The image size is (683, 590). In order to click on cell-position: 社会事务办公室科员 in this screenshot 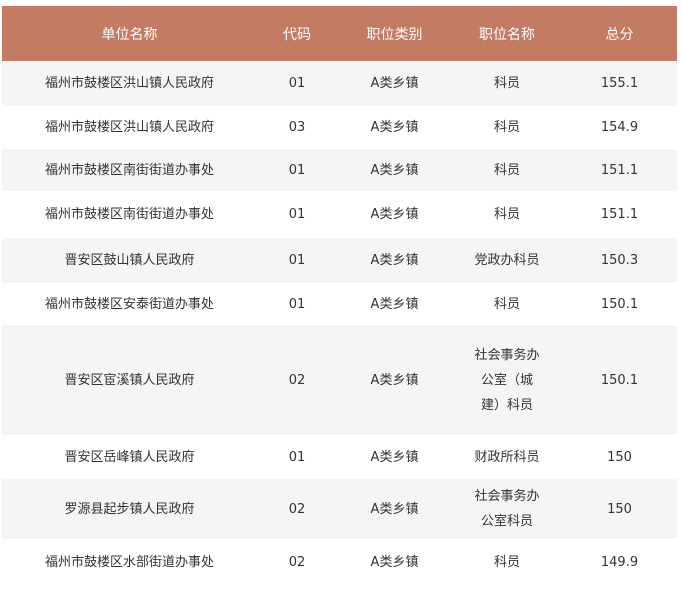, I will do `click(507, 509)`.